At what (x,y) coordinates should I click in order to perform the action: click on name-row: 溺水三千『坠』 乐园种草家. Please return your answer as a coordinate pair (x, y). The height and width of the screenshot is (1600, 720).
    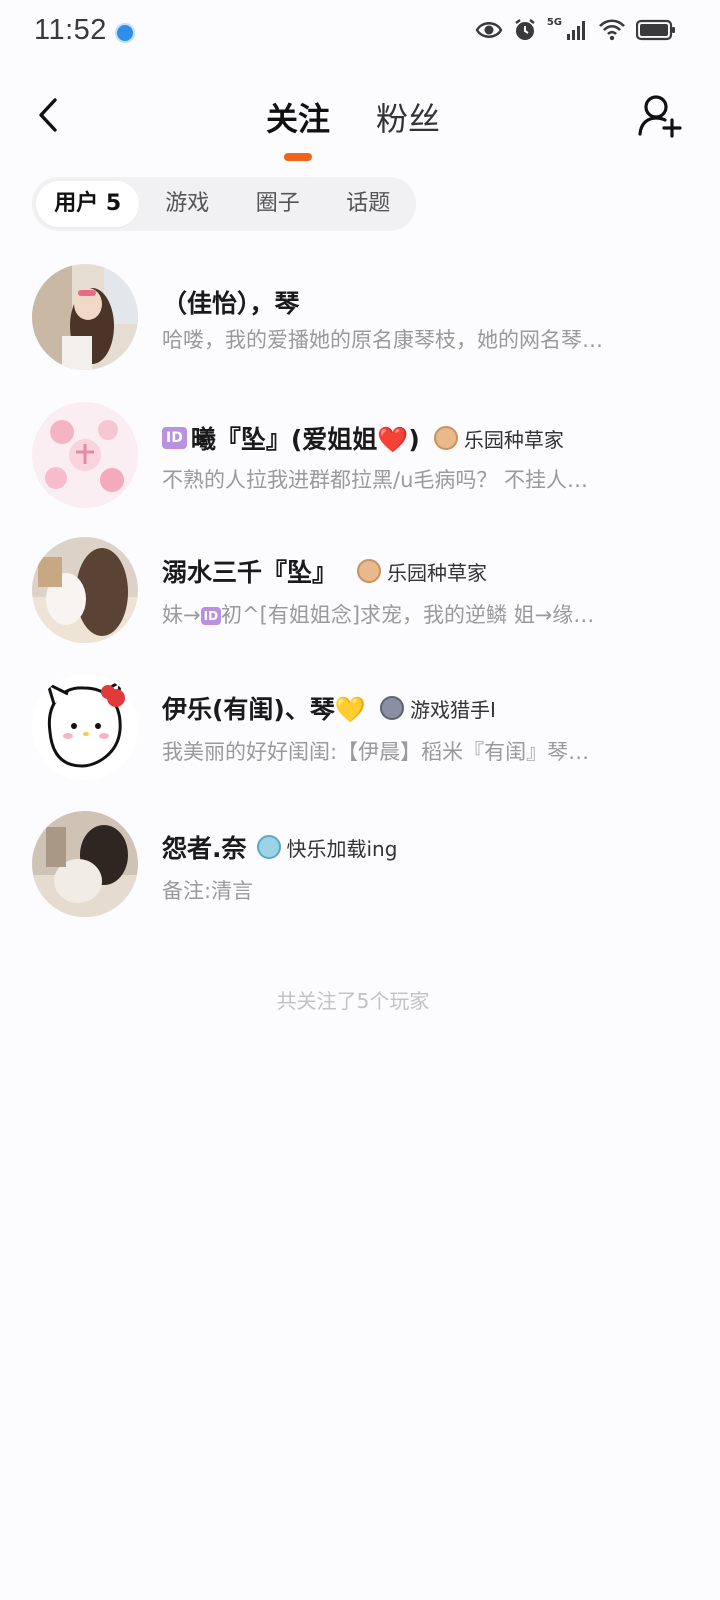
    Looking at the image, I should click on (324, 571).